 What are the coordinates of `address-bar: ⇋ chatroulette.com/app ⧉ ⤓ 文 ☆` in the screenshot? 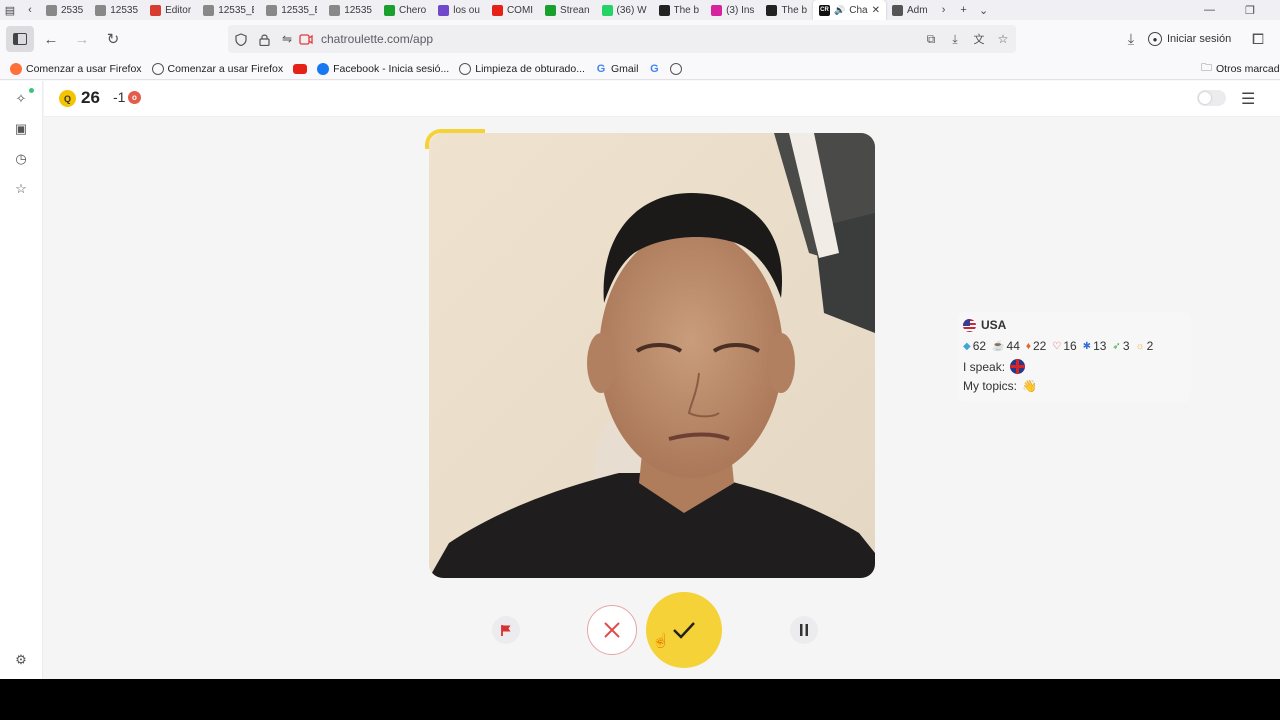 It's located at (622, 39).